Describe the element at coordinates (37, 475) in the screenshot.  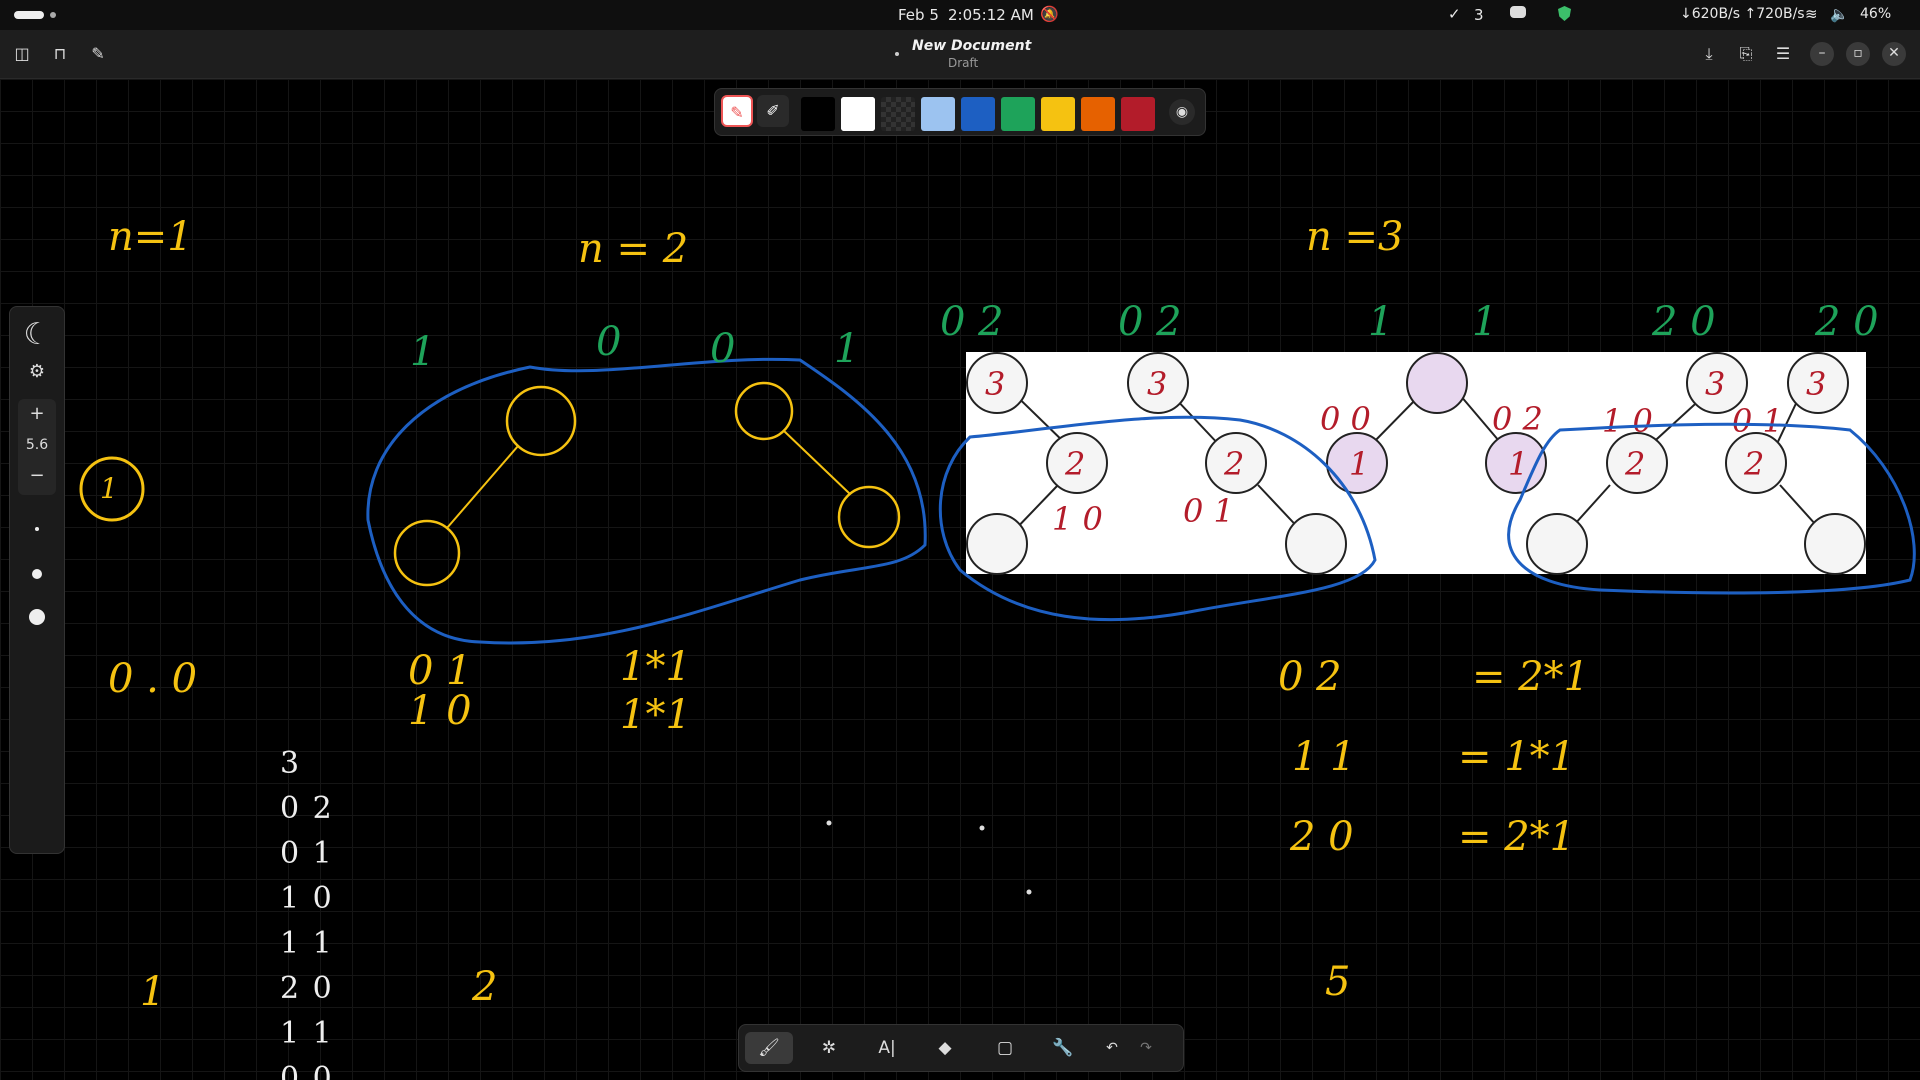
I see `zoom-out-button: −` at that location.